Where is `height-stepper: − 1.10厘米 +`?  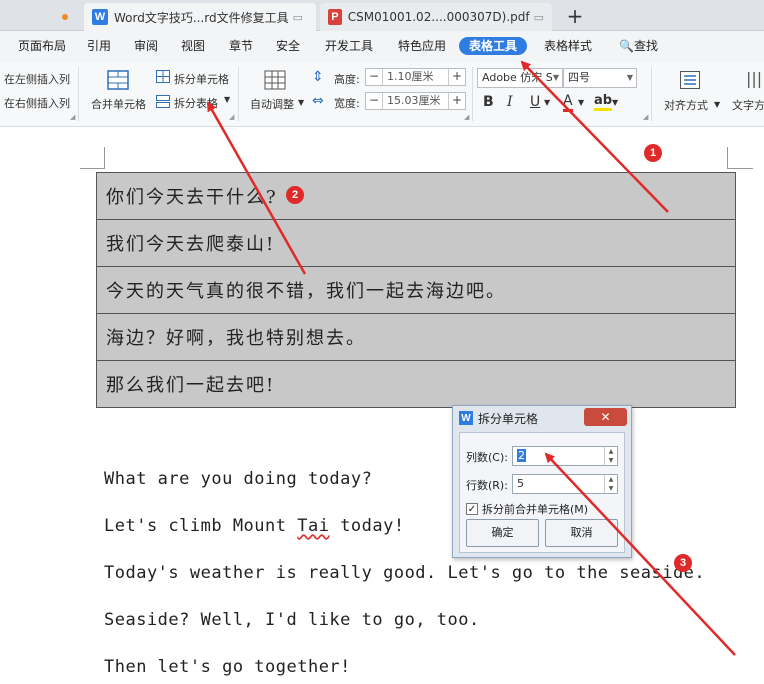 height-stepper: − 1.10厘米 + is located at coordinates (415, 77).